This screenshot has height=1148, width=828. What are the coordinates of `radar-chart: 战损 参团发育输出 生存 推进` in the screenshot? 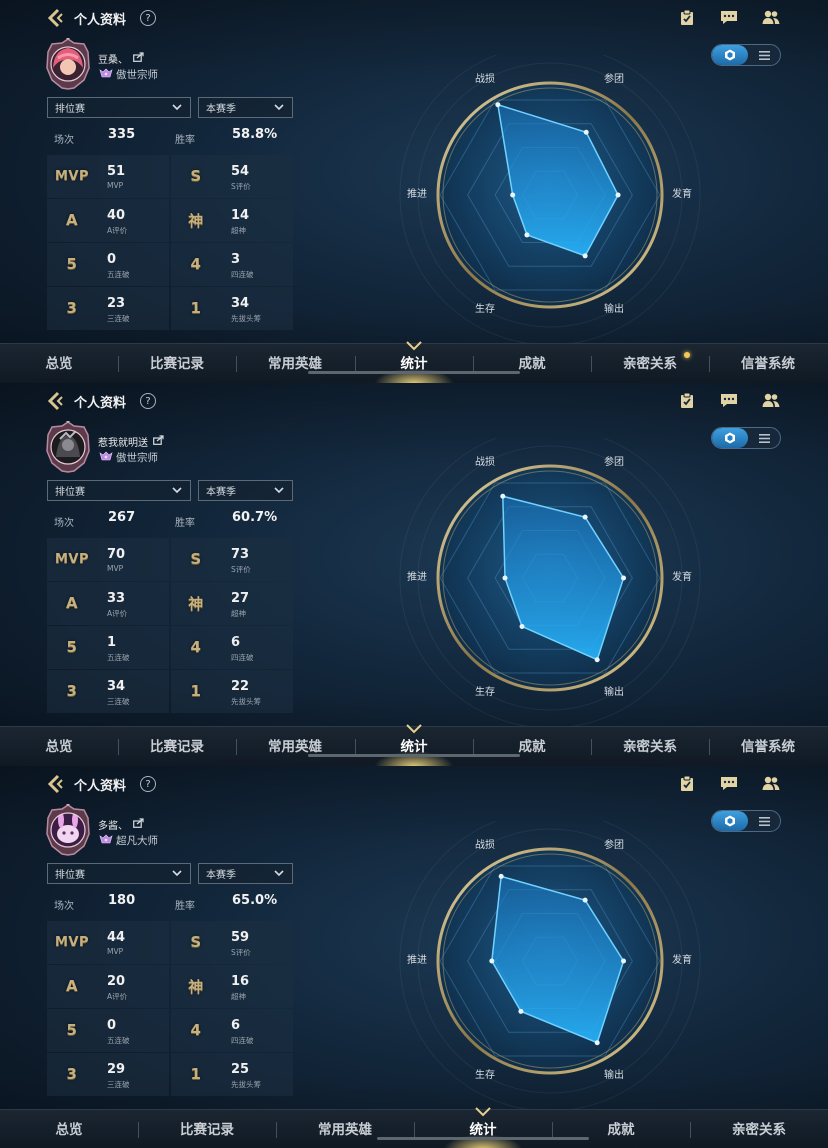 It's located at (550, 961).